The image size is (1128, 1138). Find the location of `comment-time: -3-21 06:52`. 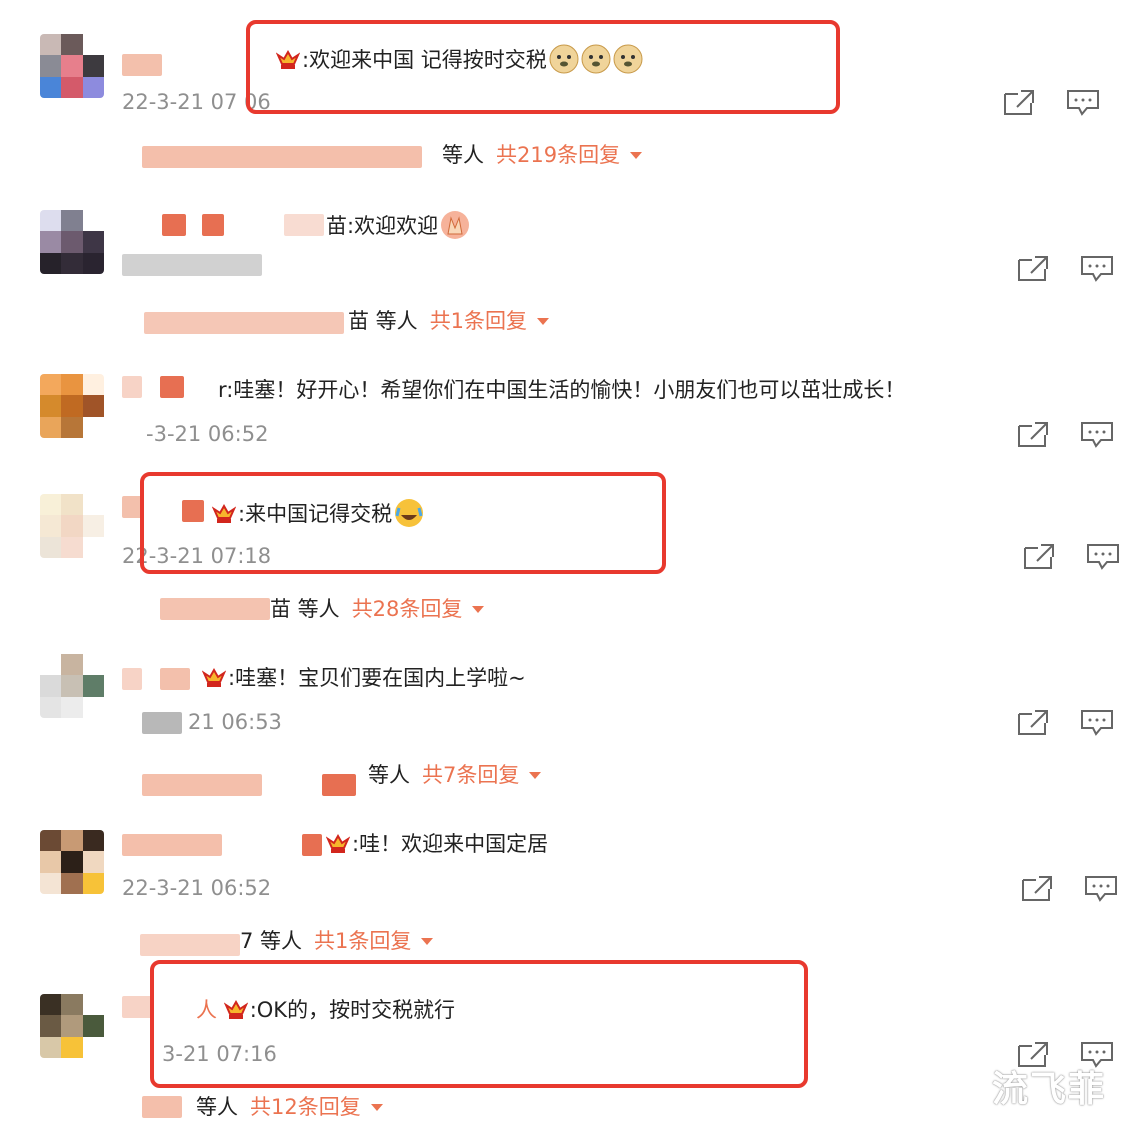

comment-time: -3-21 06:52 is located at coordinates (207, 434).